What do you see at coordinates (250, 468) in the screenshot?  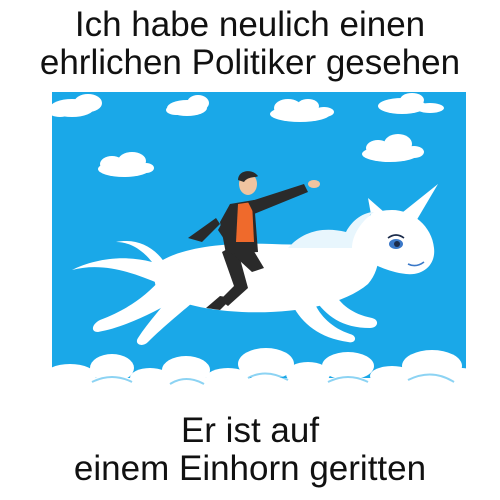 I see `bottom-caption-line-2: einem Einhorn geritten` at bounding box center [250, 468].